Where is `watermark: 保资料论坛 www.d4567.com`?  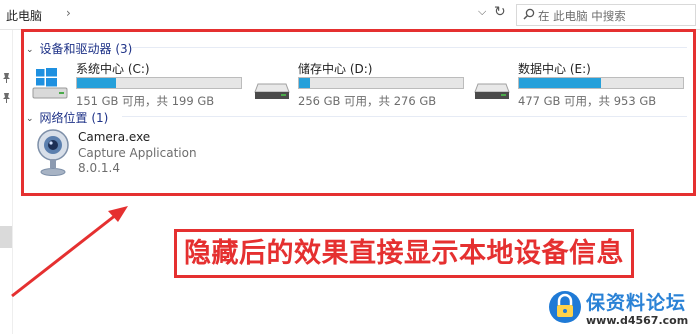 watermark: 保资料论坛 www.d4567.com is located at coordinates (622, 310).